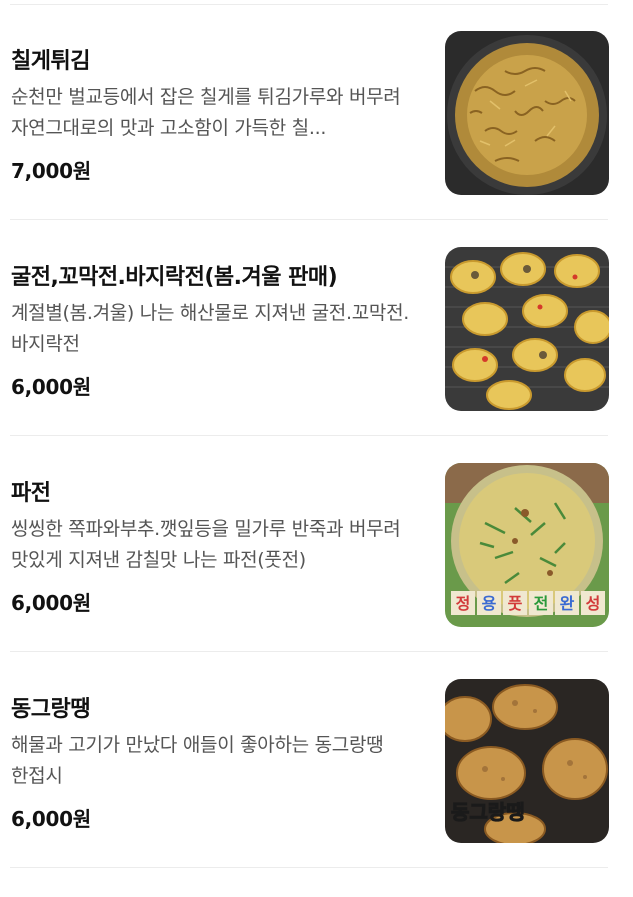 Image resolution: width=633 pixels, height=897 pixels. Describe the element at coordinates (489, 603) in the screenshot. I see `svg-text: 용` at that location.